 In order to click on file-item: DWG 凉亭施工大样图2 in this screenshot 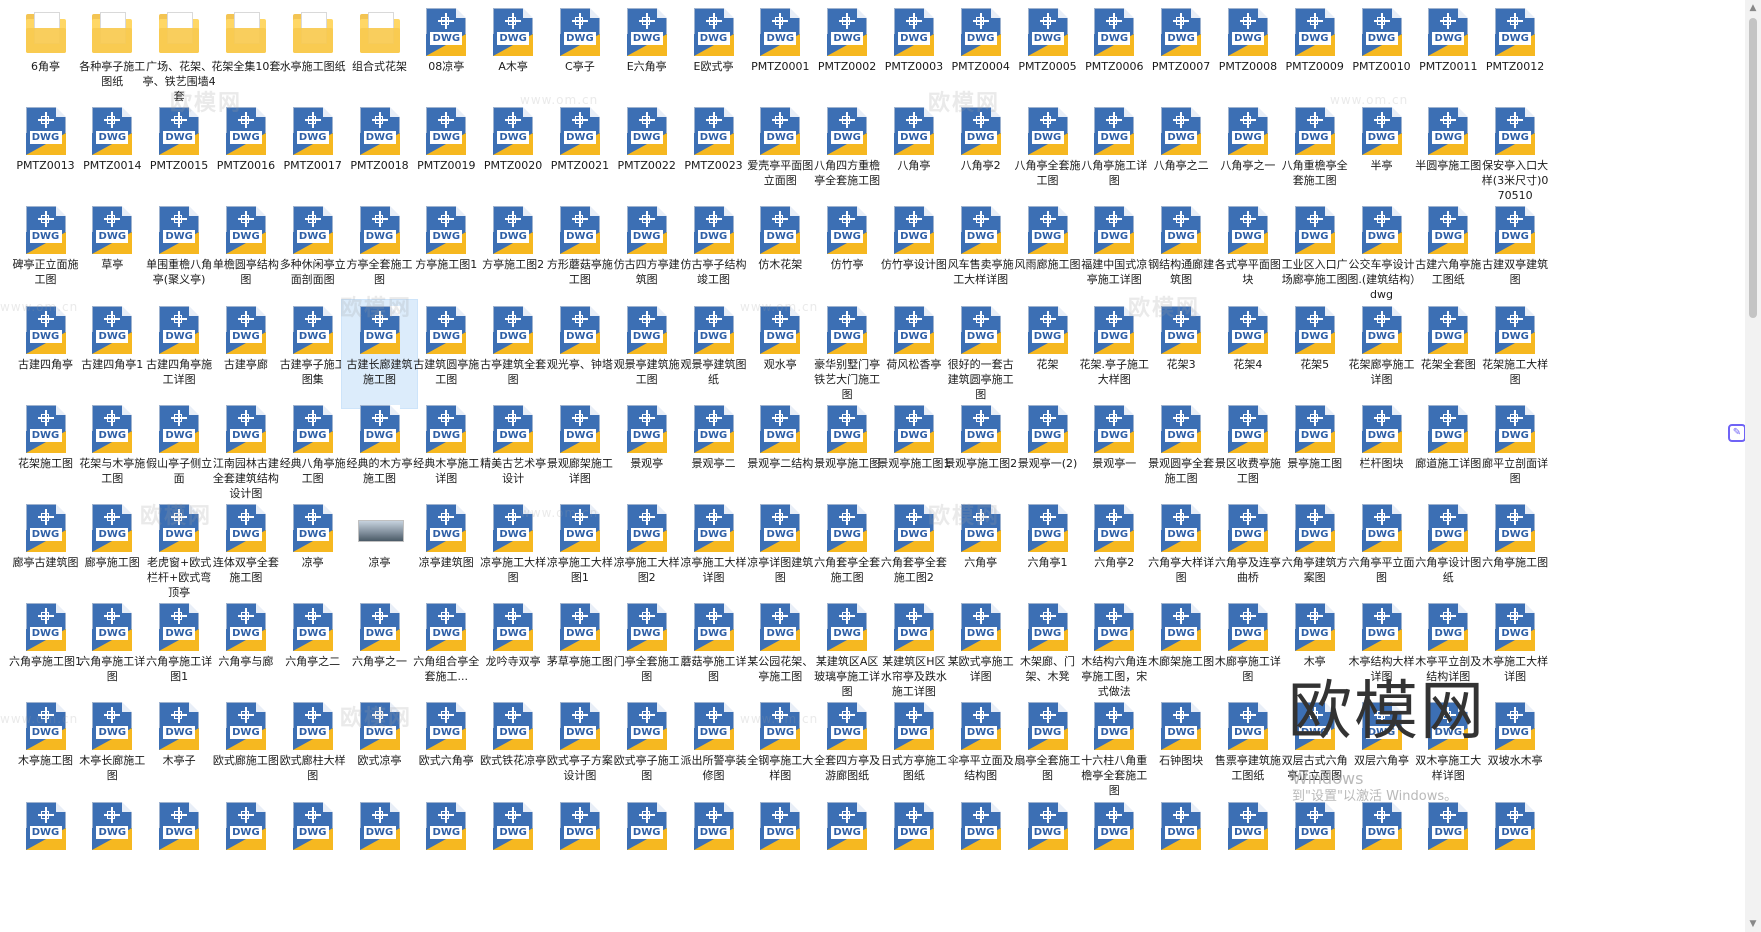, I will do `click(646, 552)`.